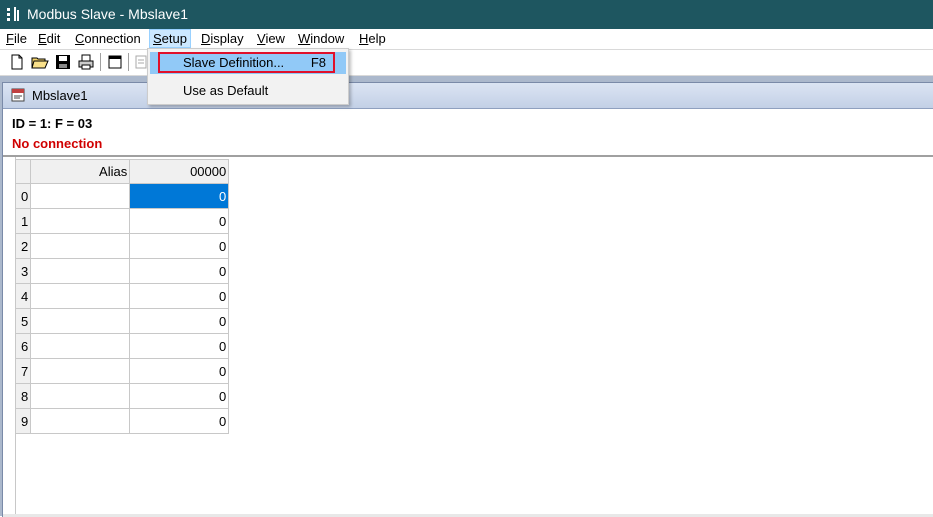 This screenshot has height=517, width=933. I want to click on table-row: 90, so click(122, 421).